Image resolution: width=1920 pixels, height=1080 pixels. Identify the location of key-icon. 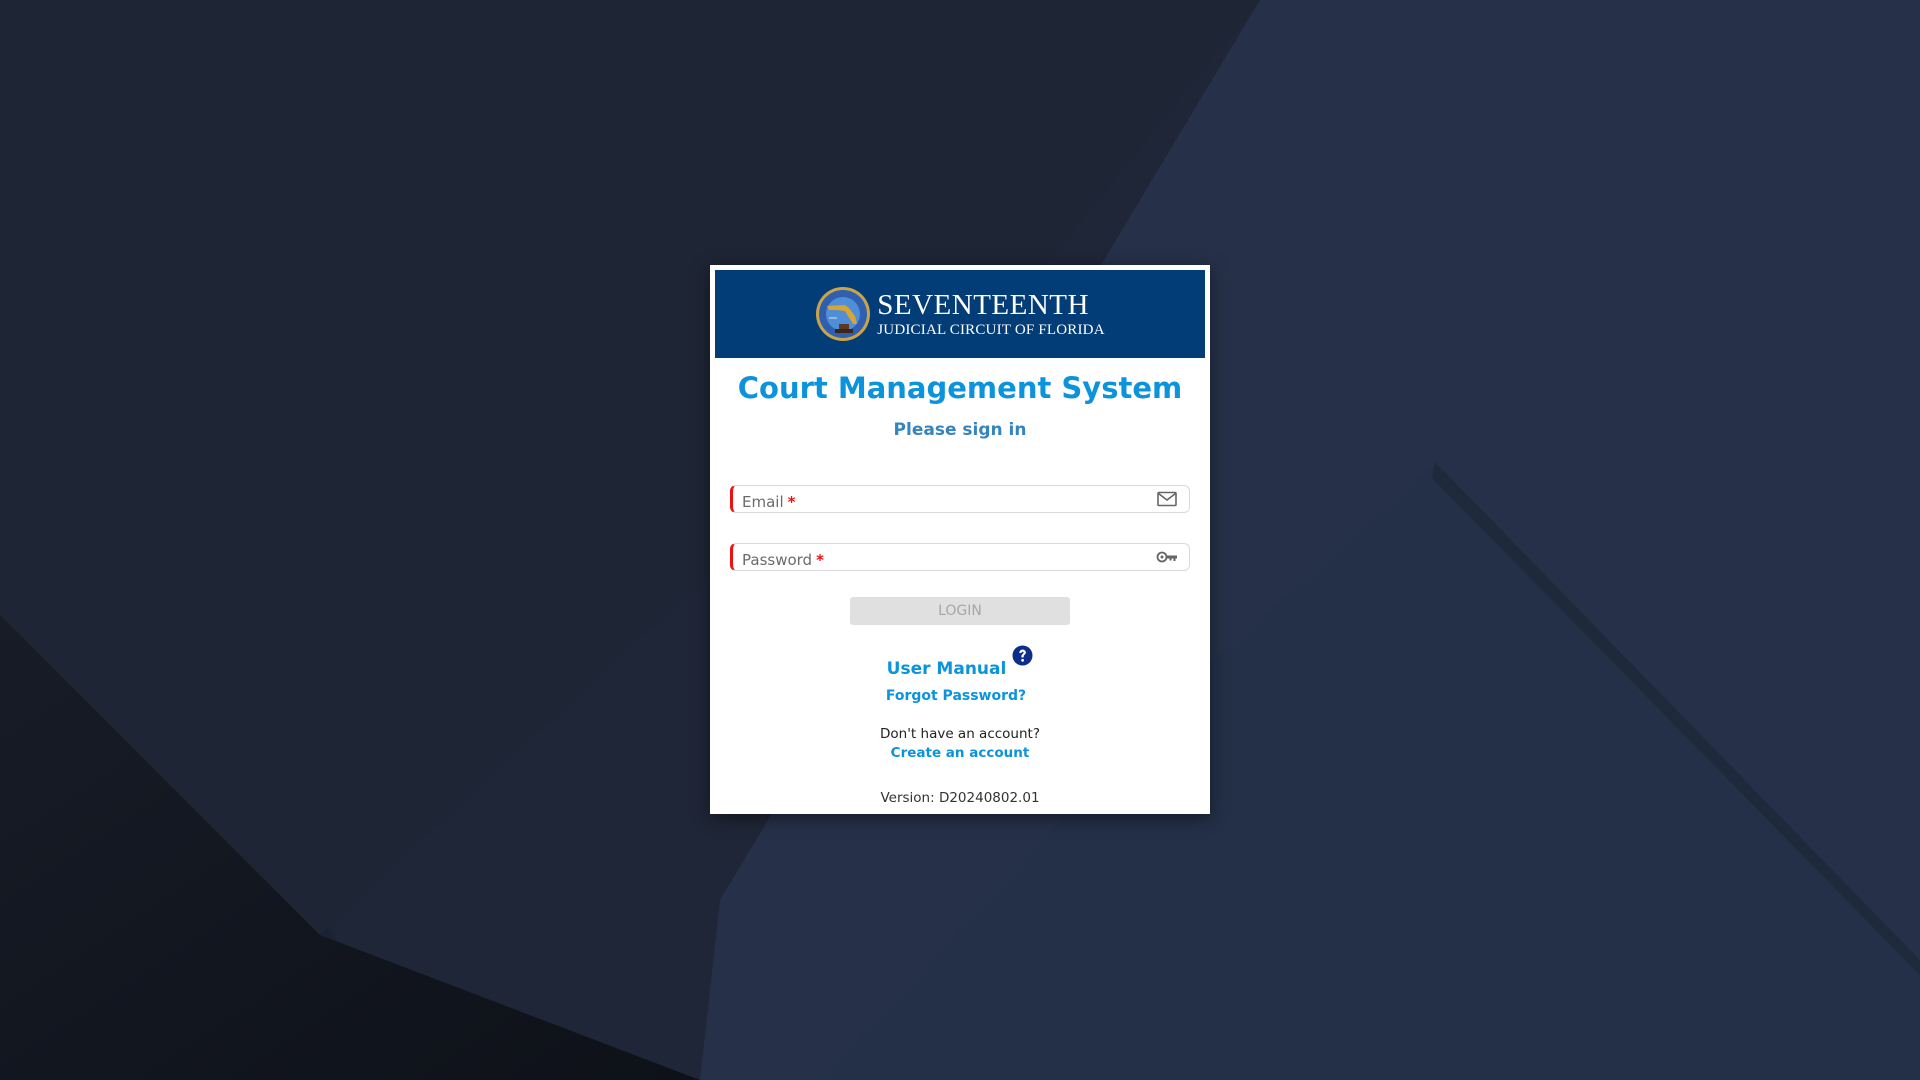
(1166, 557).